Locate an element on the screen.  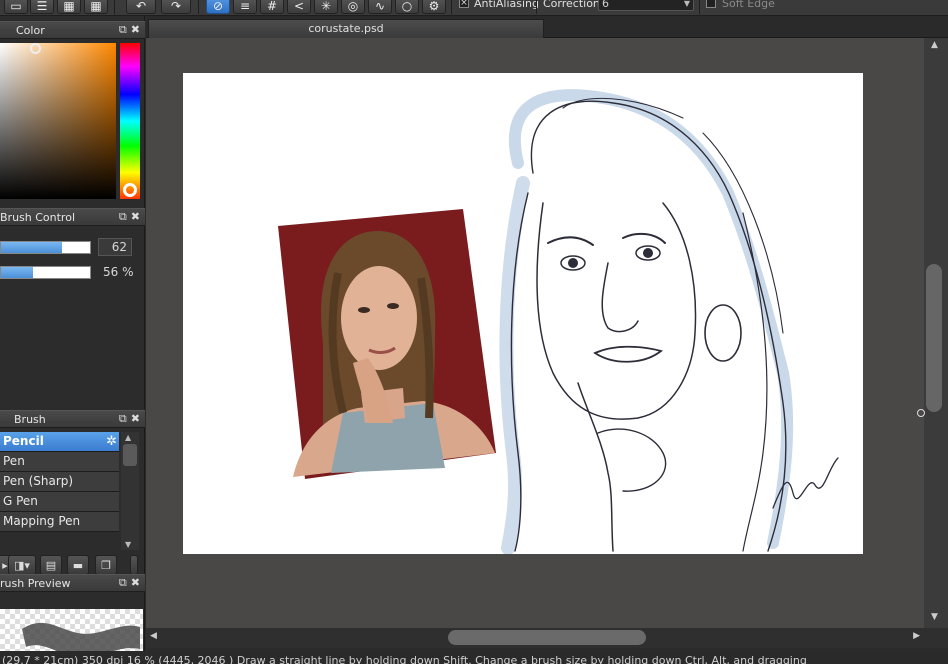
radial-lines-icon: ✳ is located at coordinates (326, 7).